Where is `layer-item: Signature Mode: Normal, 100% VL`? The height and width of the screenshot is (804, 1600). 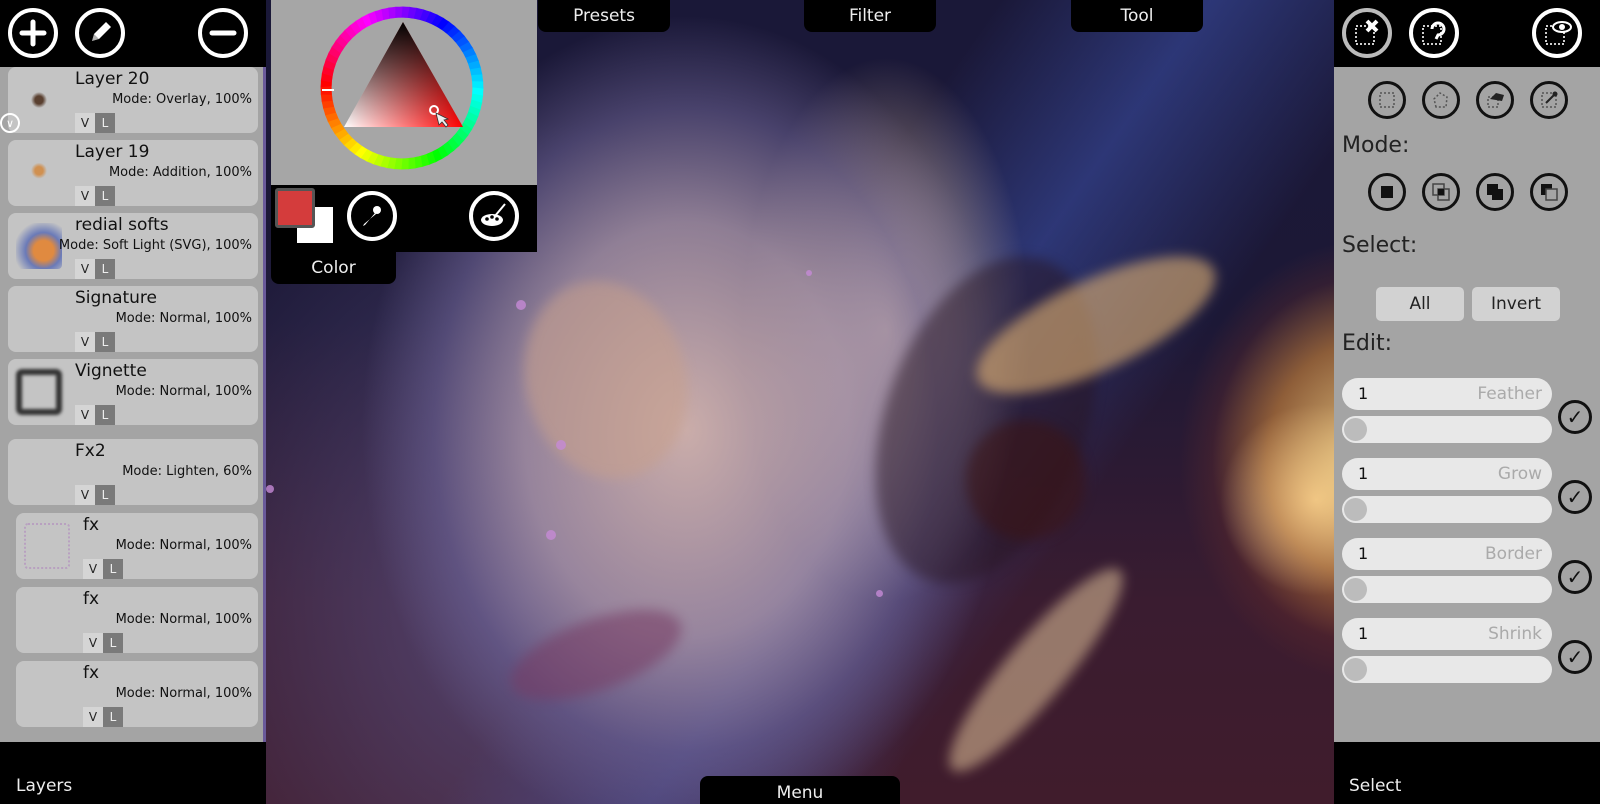
layer-item: Signature Mode: Normal, 100% VL is located at coordinates (133, 319).